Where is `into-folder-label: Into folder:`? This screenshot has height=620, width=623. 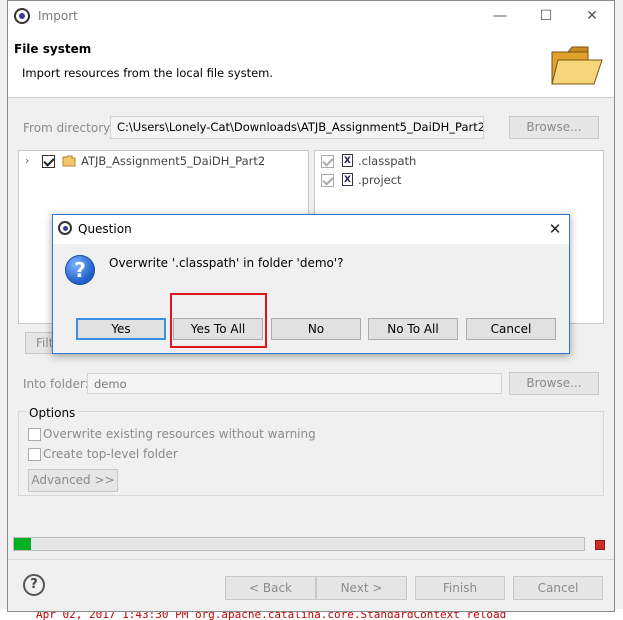
into-folder-label: Into folder: is located at coordinates (56, 384).